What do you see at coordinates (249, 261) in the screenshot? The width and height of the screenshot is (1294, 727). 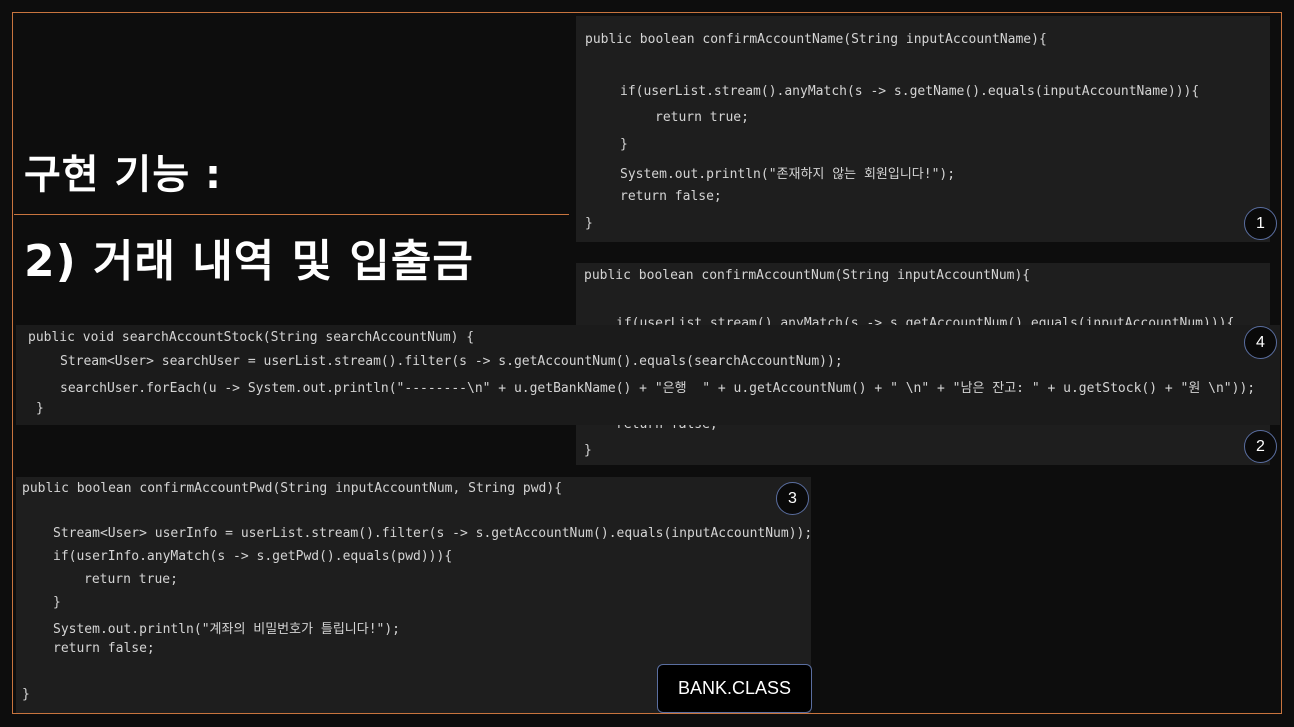 I see `slide-subtitle: 2) 거래 내역 및 입출금` at bounding box center [249, 261].